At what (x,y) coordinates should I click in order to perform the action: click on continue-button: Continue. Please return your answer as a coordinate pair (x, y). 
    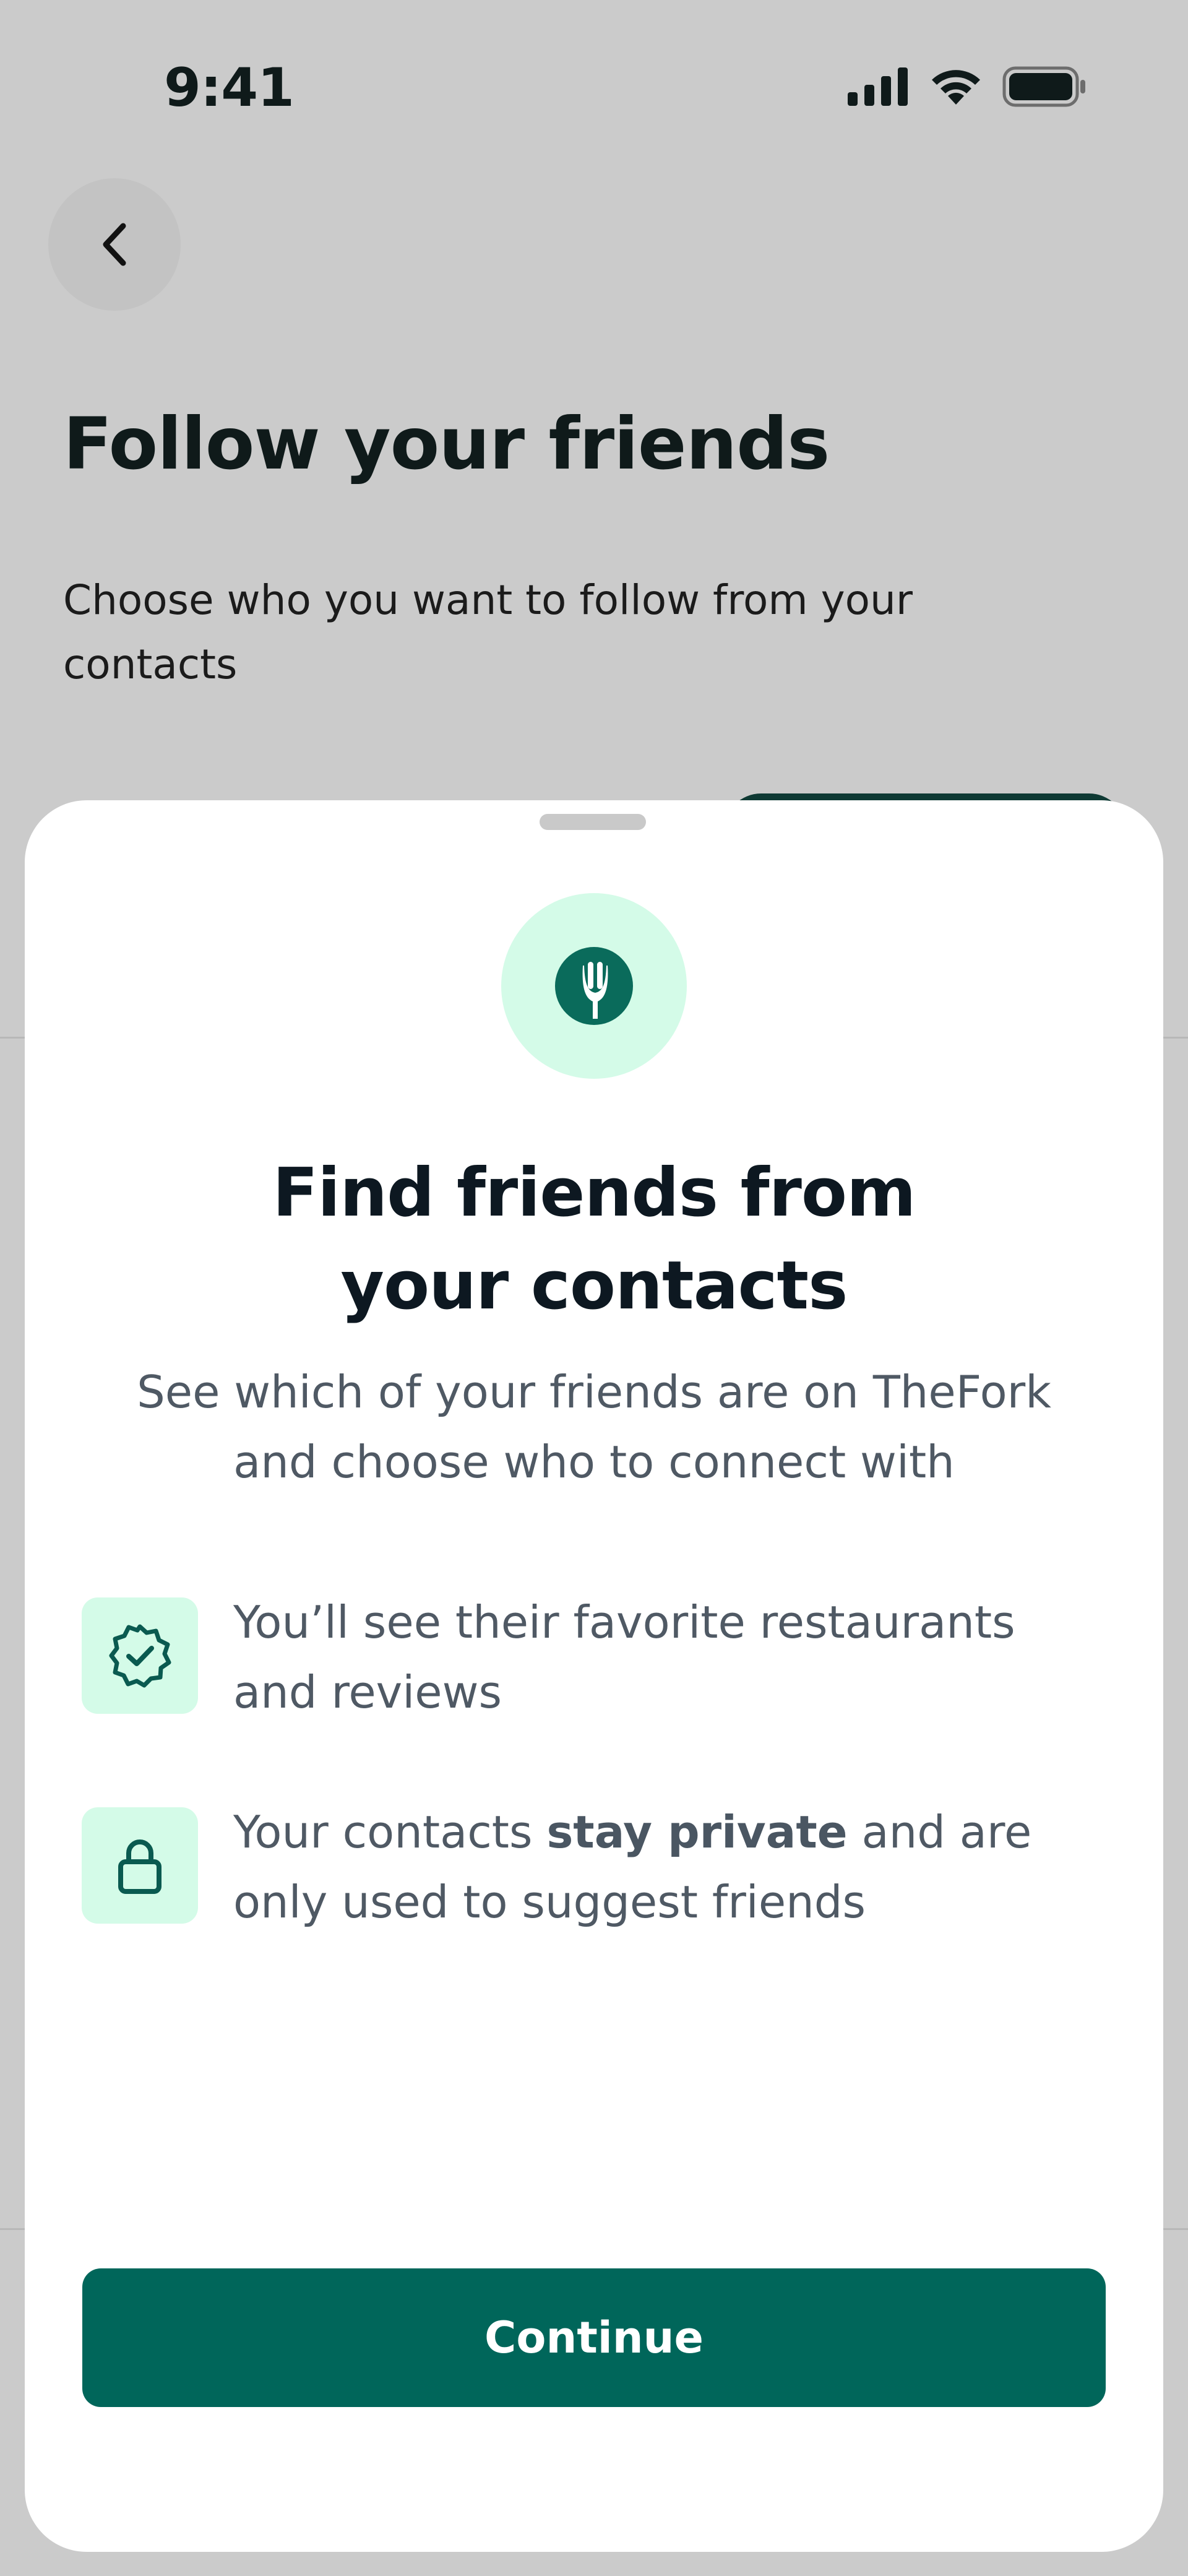
    Looking at the image, I should click on (594, 2337).